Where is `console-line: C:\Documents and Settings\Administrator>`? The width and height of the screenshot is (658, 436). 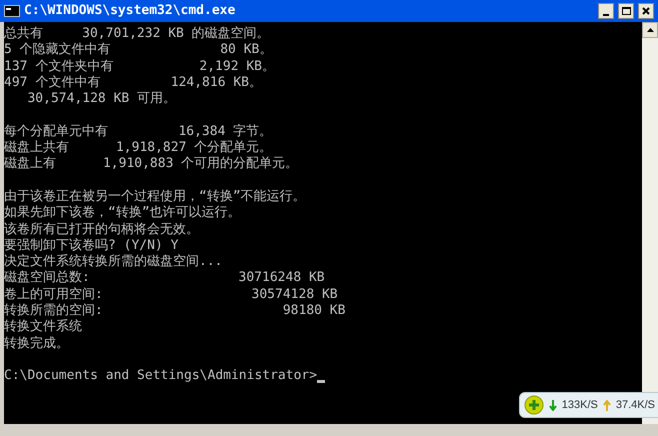
console-line: C:\Documents and Settings\Administrator> is located at coordinates (161, 376).